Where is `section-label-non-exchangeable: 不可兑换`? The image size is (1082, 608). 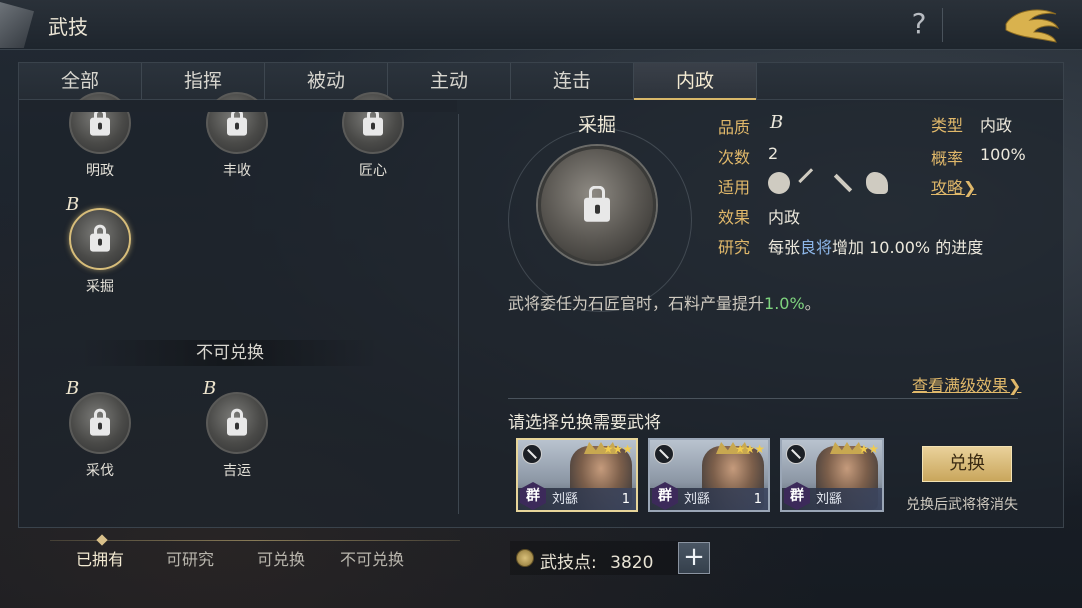
section-label-non-exchangeable: 不可兑换 is located at coordinates (230, 353).